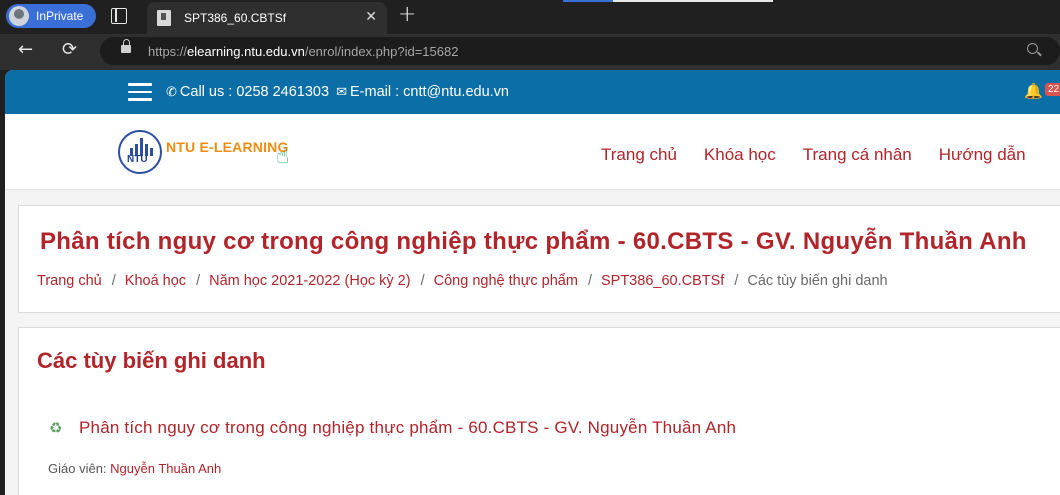 The image size is (1060, 495). I want to click on new-tab-icon: +, so click(407, 15).